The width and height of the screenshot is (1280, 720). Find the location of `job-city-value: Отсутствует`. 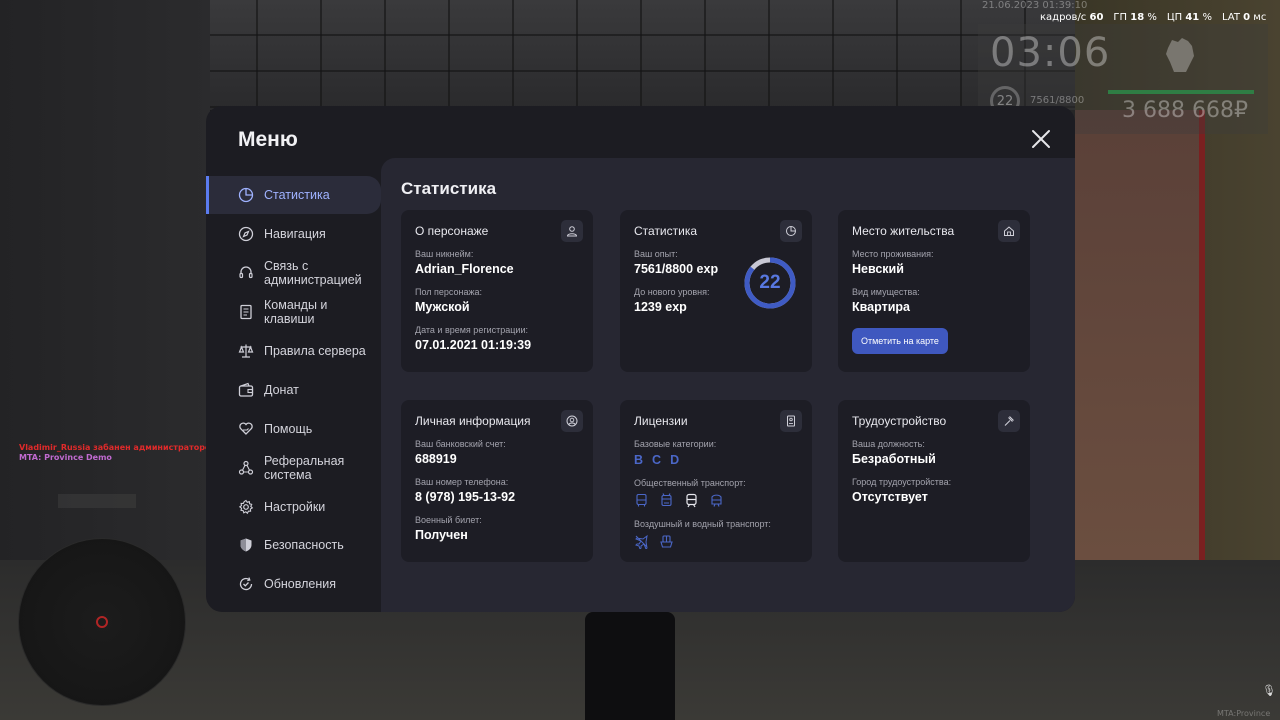

job-city-value: Отсутствует is located at coordinates (890, 497).